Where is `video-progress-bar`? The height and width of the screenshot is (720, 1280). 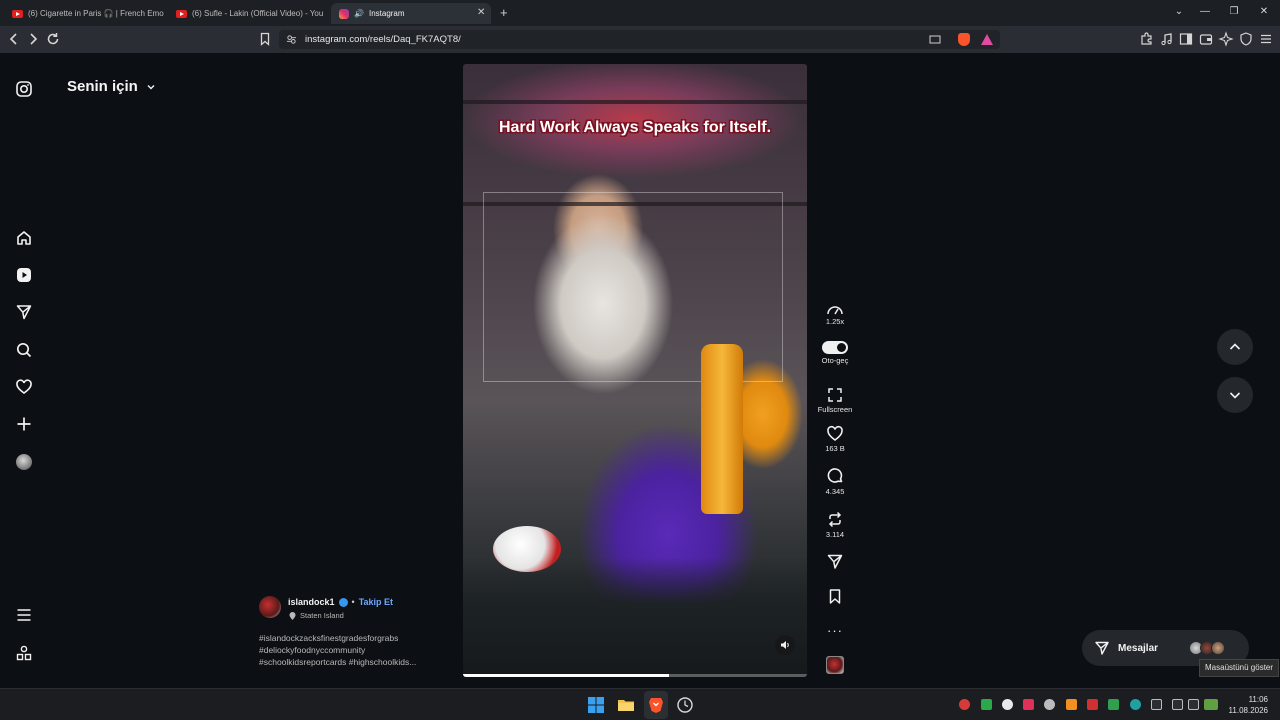
video-progress-bar is located at coordinates (635, 675).